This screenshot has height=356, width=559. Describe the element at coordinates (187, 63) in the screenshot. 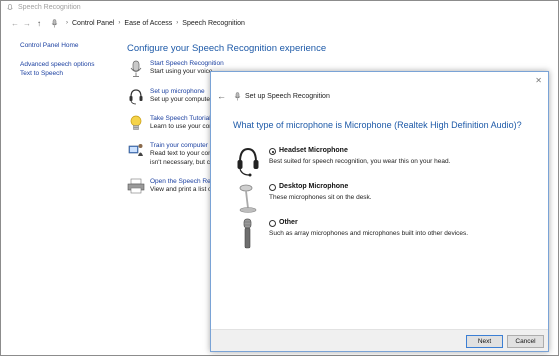

I see `start-speech-recognition-link: Start Speech Recognition` at that location.